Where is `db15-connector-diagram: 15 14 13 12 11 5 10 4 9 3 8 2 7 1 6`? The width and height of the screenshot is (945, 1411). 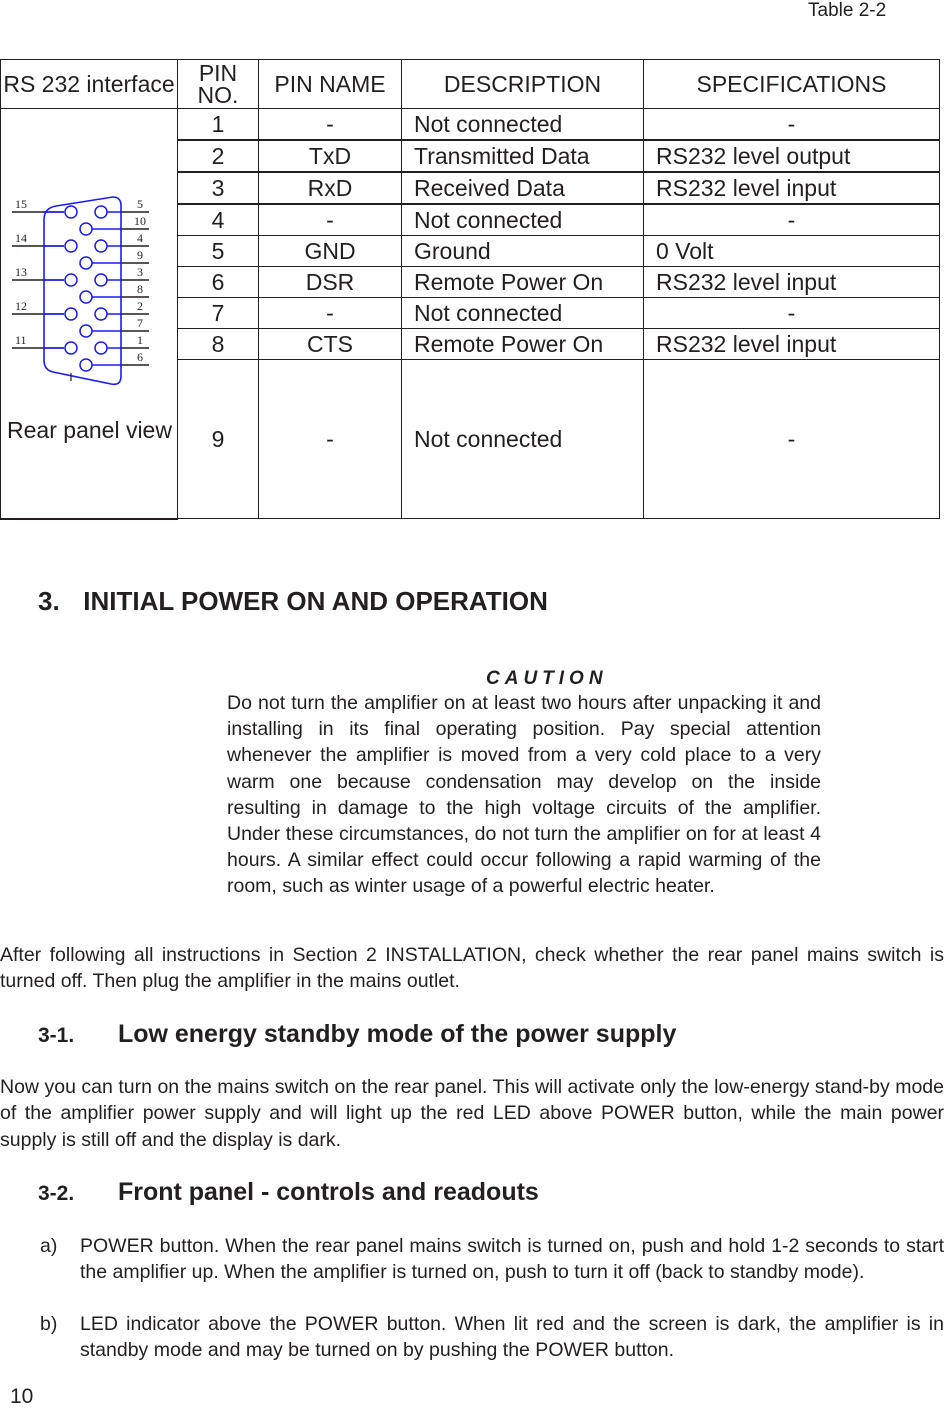 db15-connector-diagram: 15 14 13 12 11 5 10 4 9 3 8 2 7 1 6 is located at coordinates (80, 291).